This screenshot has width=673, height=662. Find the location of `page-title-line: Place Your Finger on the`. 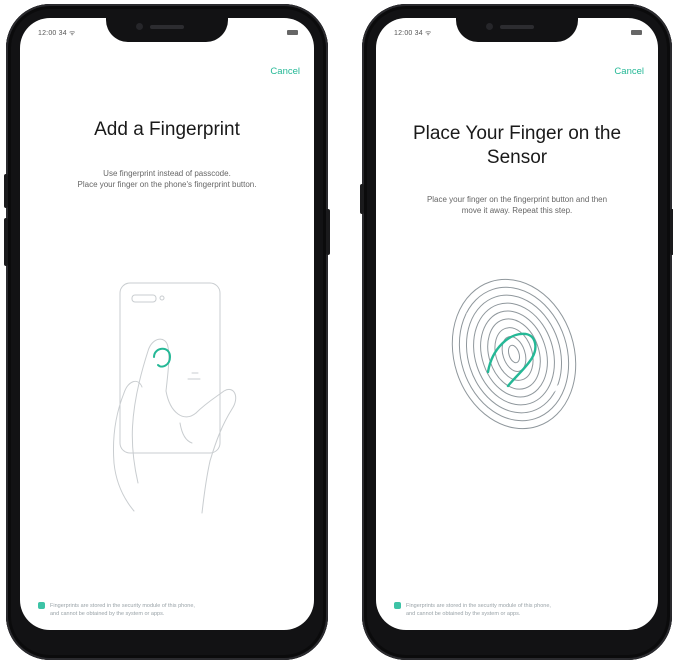

page-title-line: Place Your Finger on the is located at coordinates (517, 133).